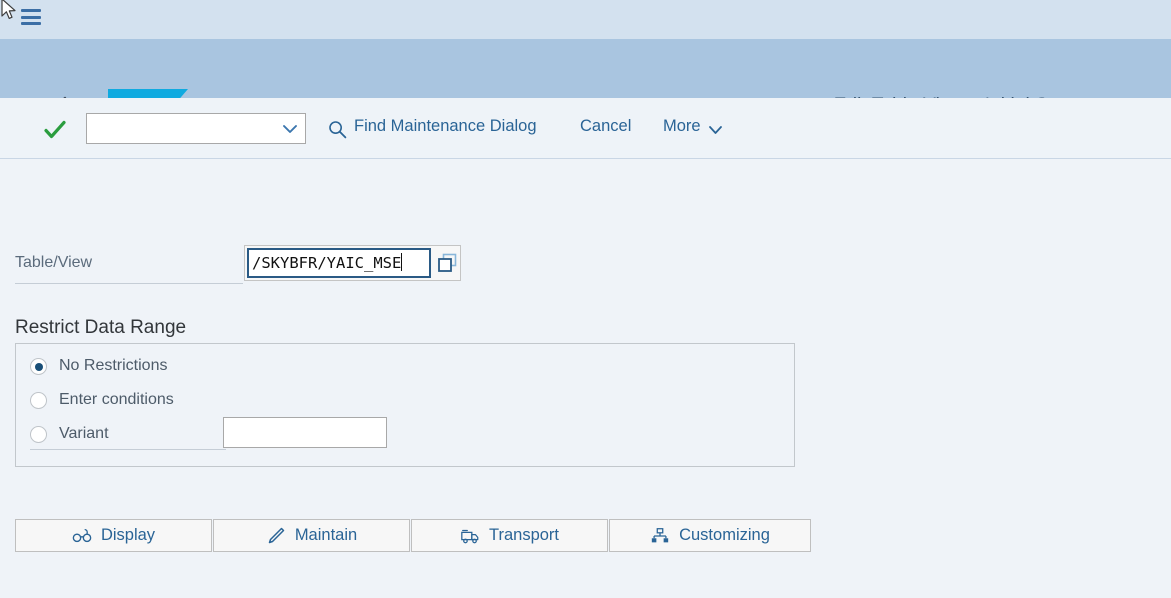  What do you see at coordinates (113, 365) in the screenshot?
I see `radio-label: No Restrictions` at bounding box center [113, 365].